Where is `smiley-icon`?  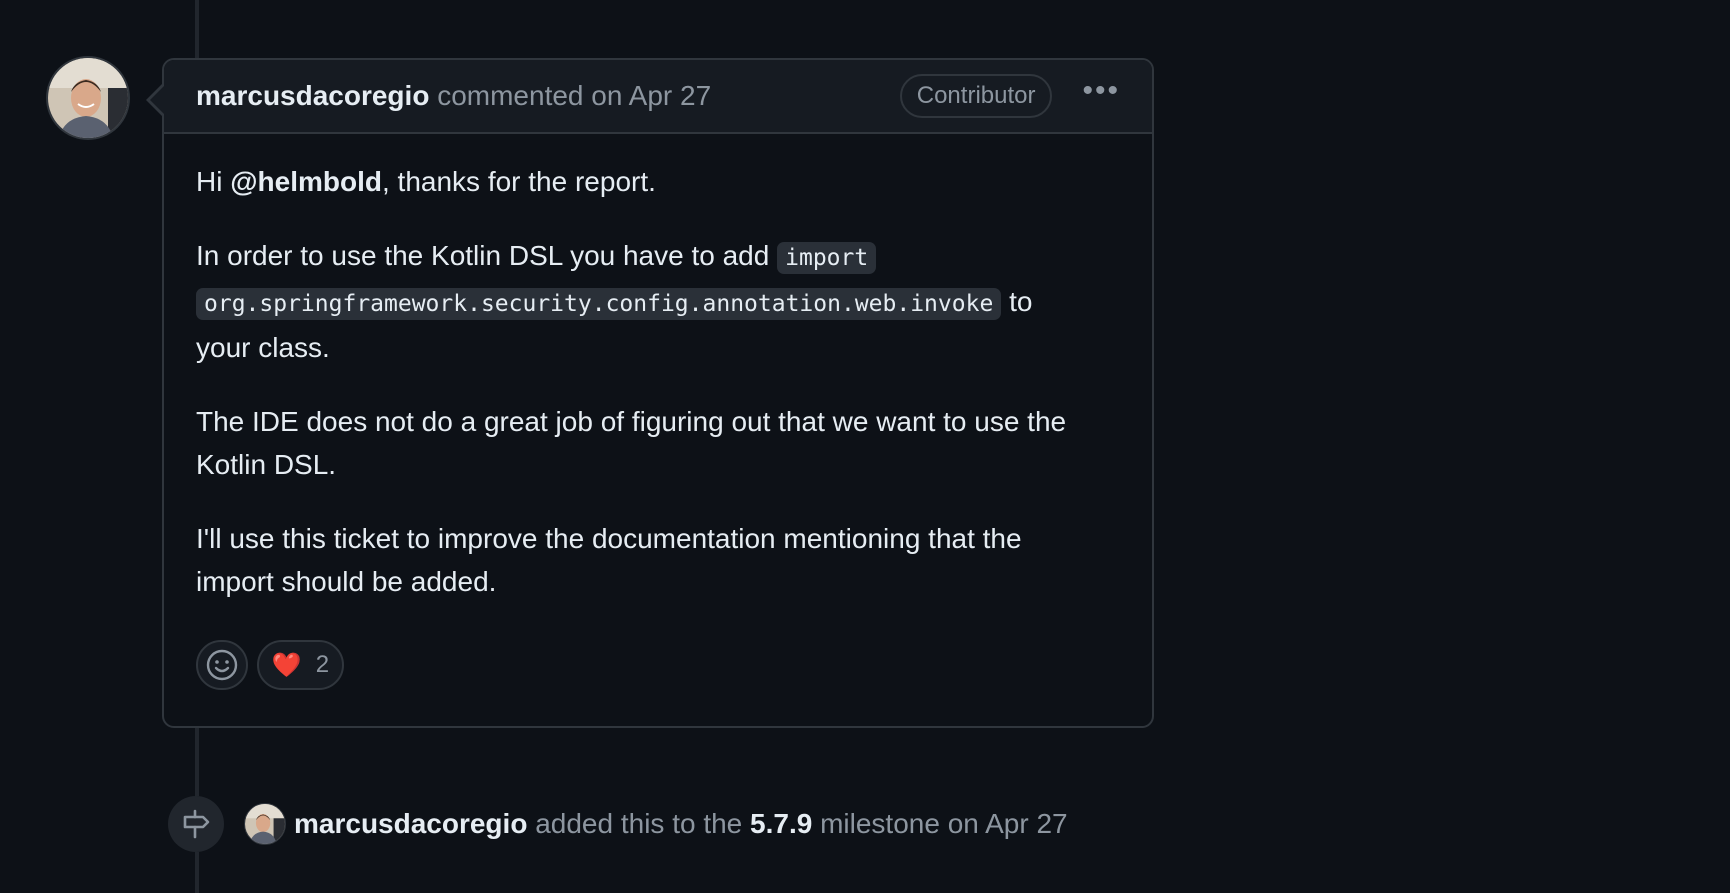
smiley-icon is located at coordinates (222, 665).